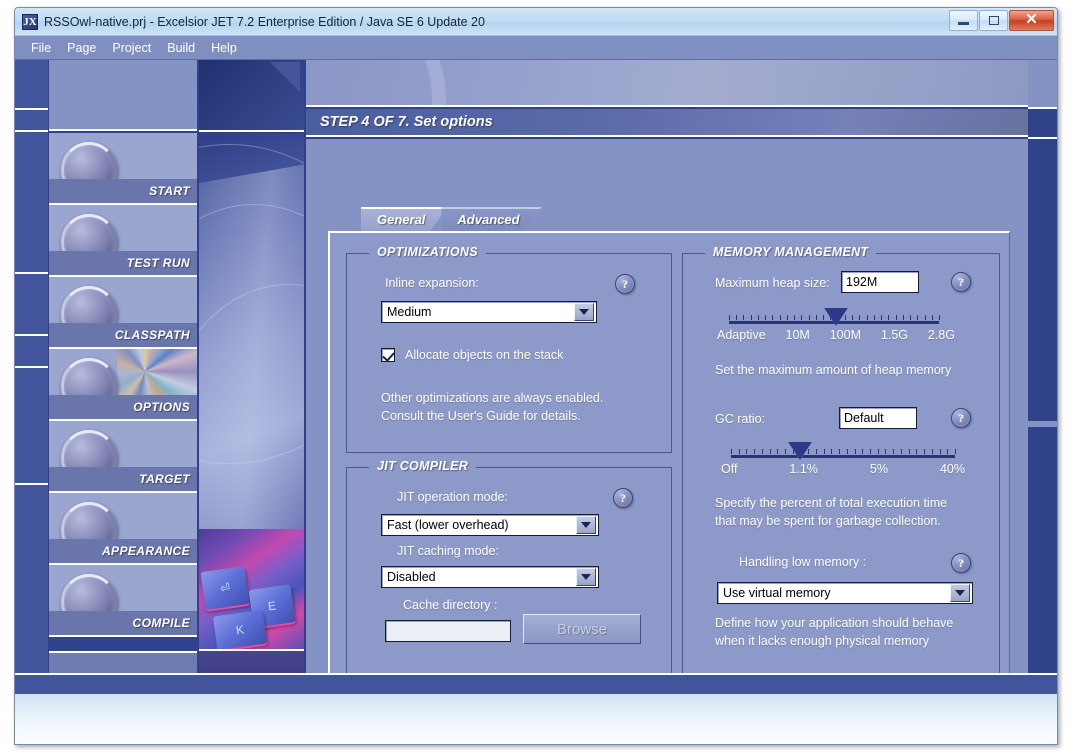 The image size is (1070, 755). What do you see at coordinates (845, 593) in the screenshot?
I see `handling-low-memory-select: Use virtual memory` at bounding box center [845, 593].